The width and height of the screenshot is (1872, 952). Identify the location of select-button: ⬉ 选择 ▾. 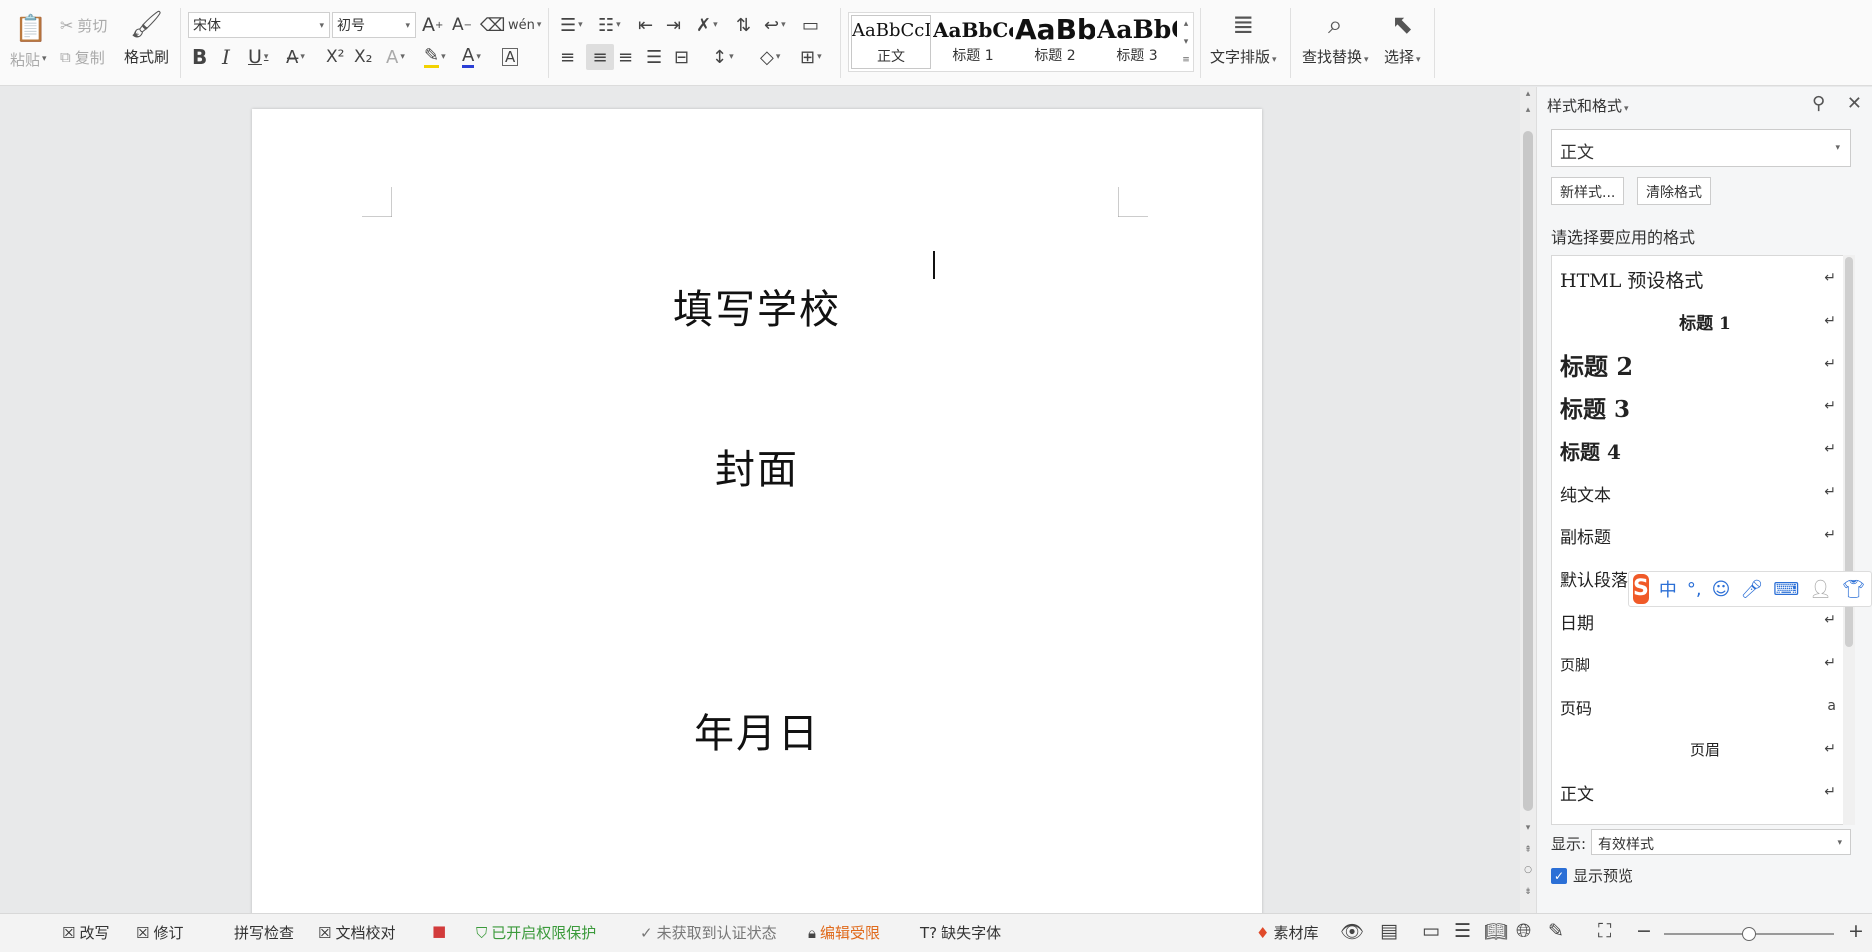
(1402, 37).